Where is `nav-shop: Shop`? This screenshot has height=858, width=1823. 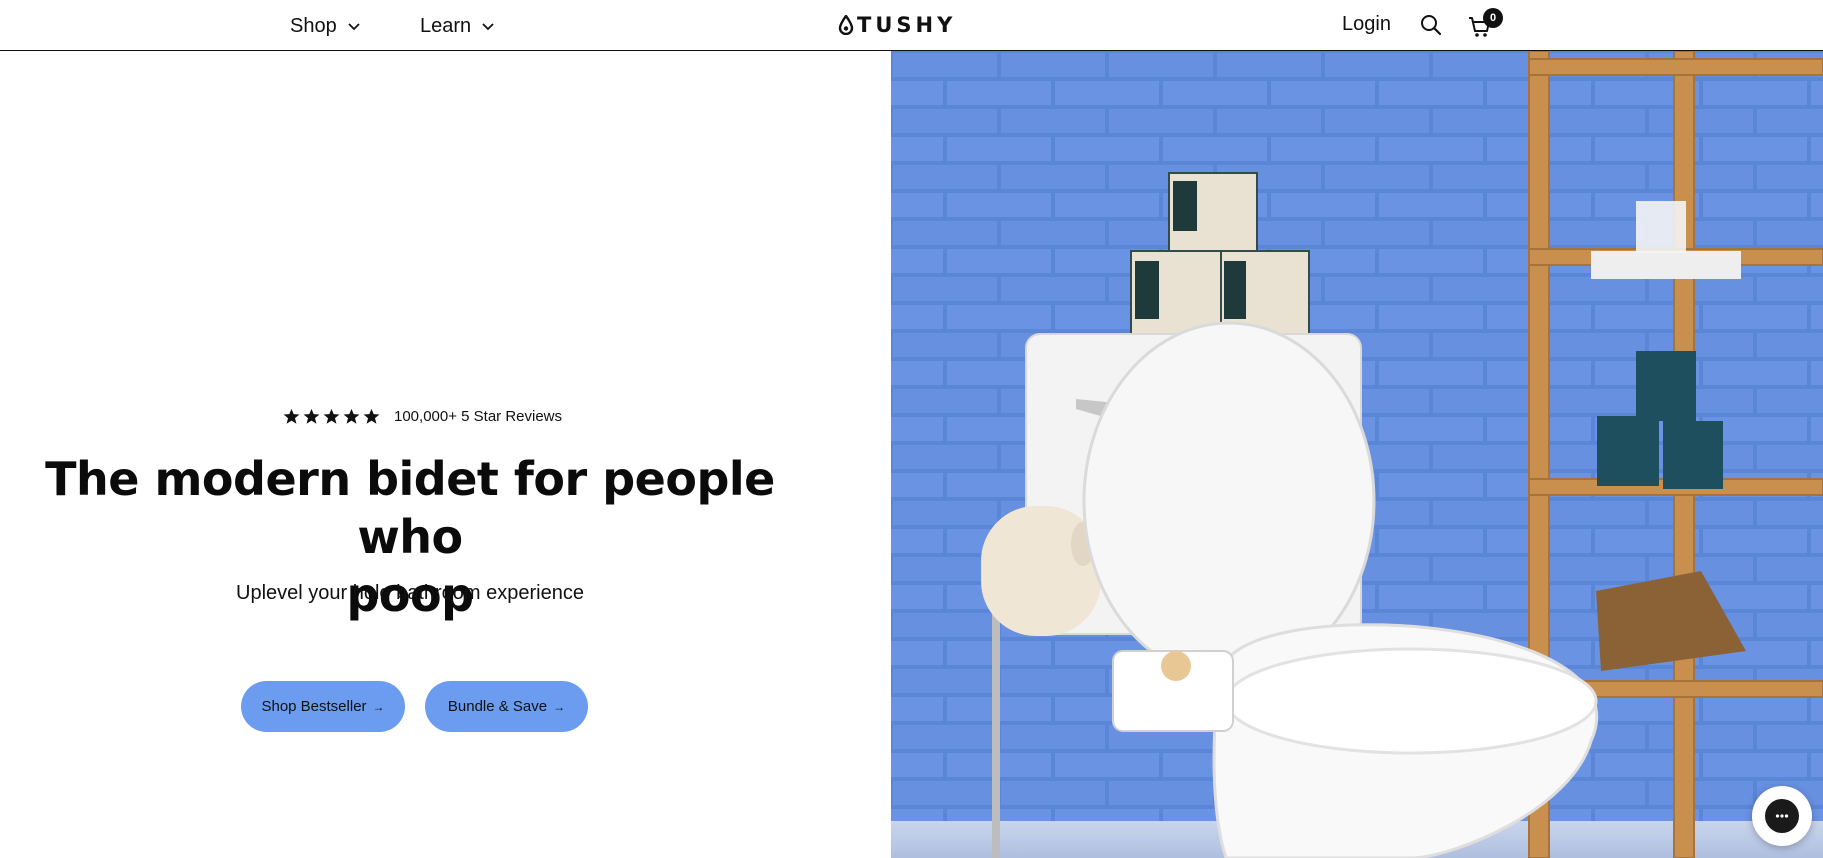
nav-shop: Shop is located at coordinates (325, 26).